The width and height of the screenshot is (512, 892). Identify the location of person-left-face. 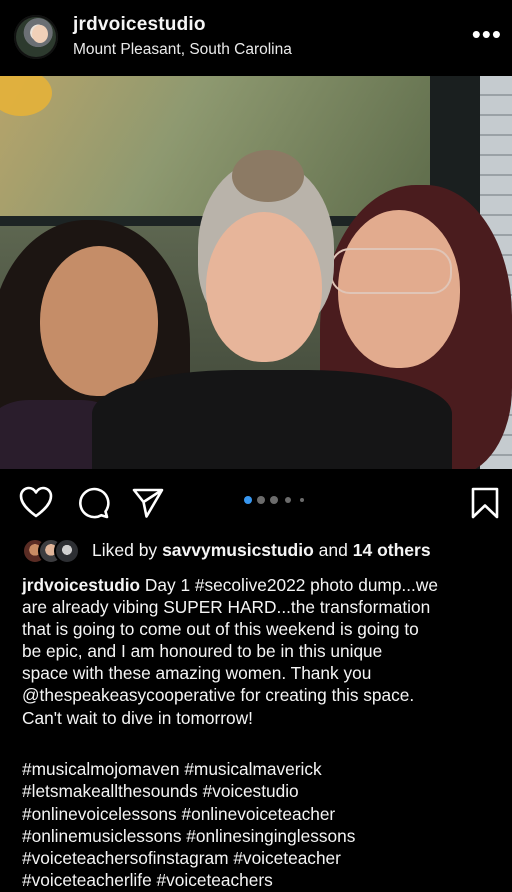
(99, 321).